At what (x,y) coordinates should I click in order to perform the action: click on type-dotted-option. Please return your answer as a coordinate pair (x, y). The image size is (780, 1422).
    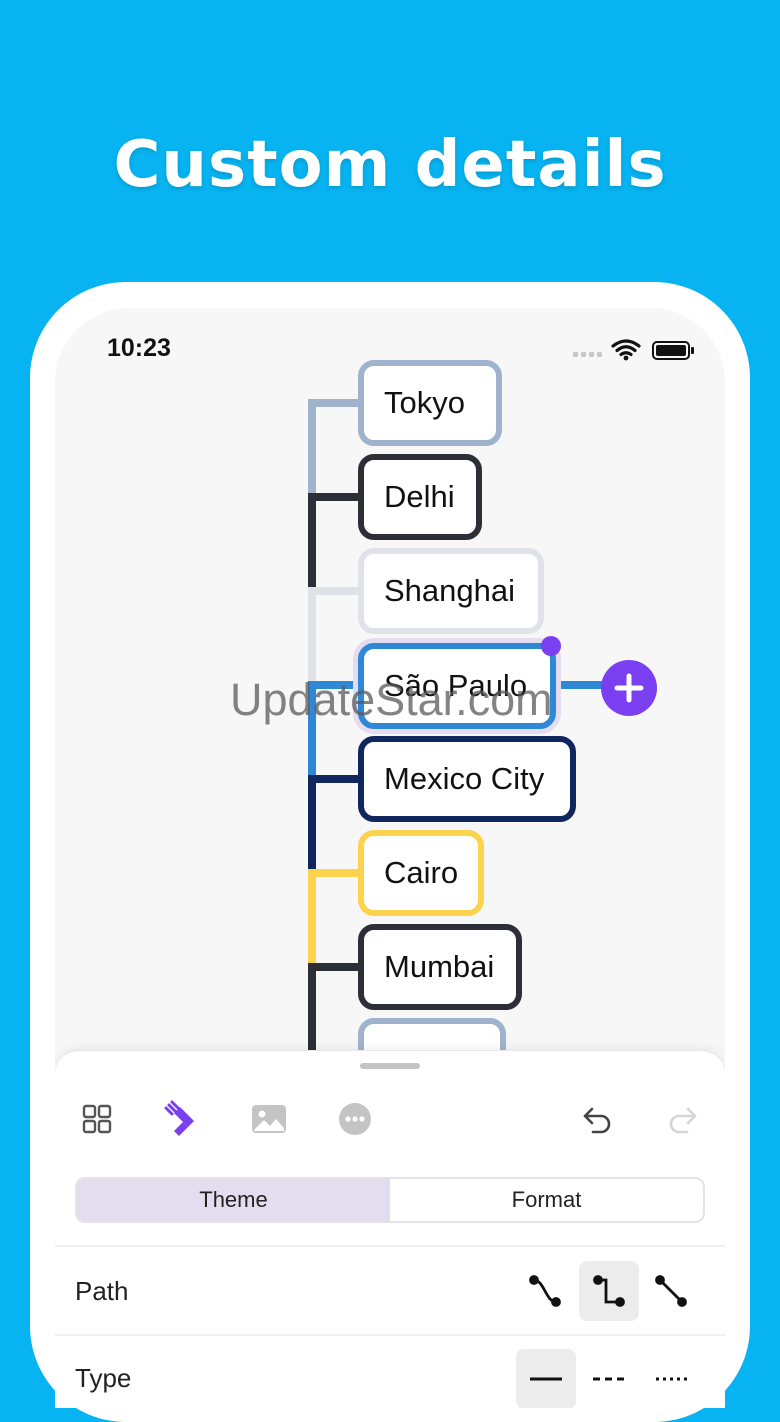
    Looking at the image, I should click on (671, 1378).